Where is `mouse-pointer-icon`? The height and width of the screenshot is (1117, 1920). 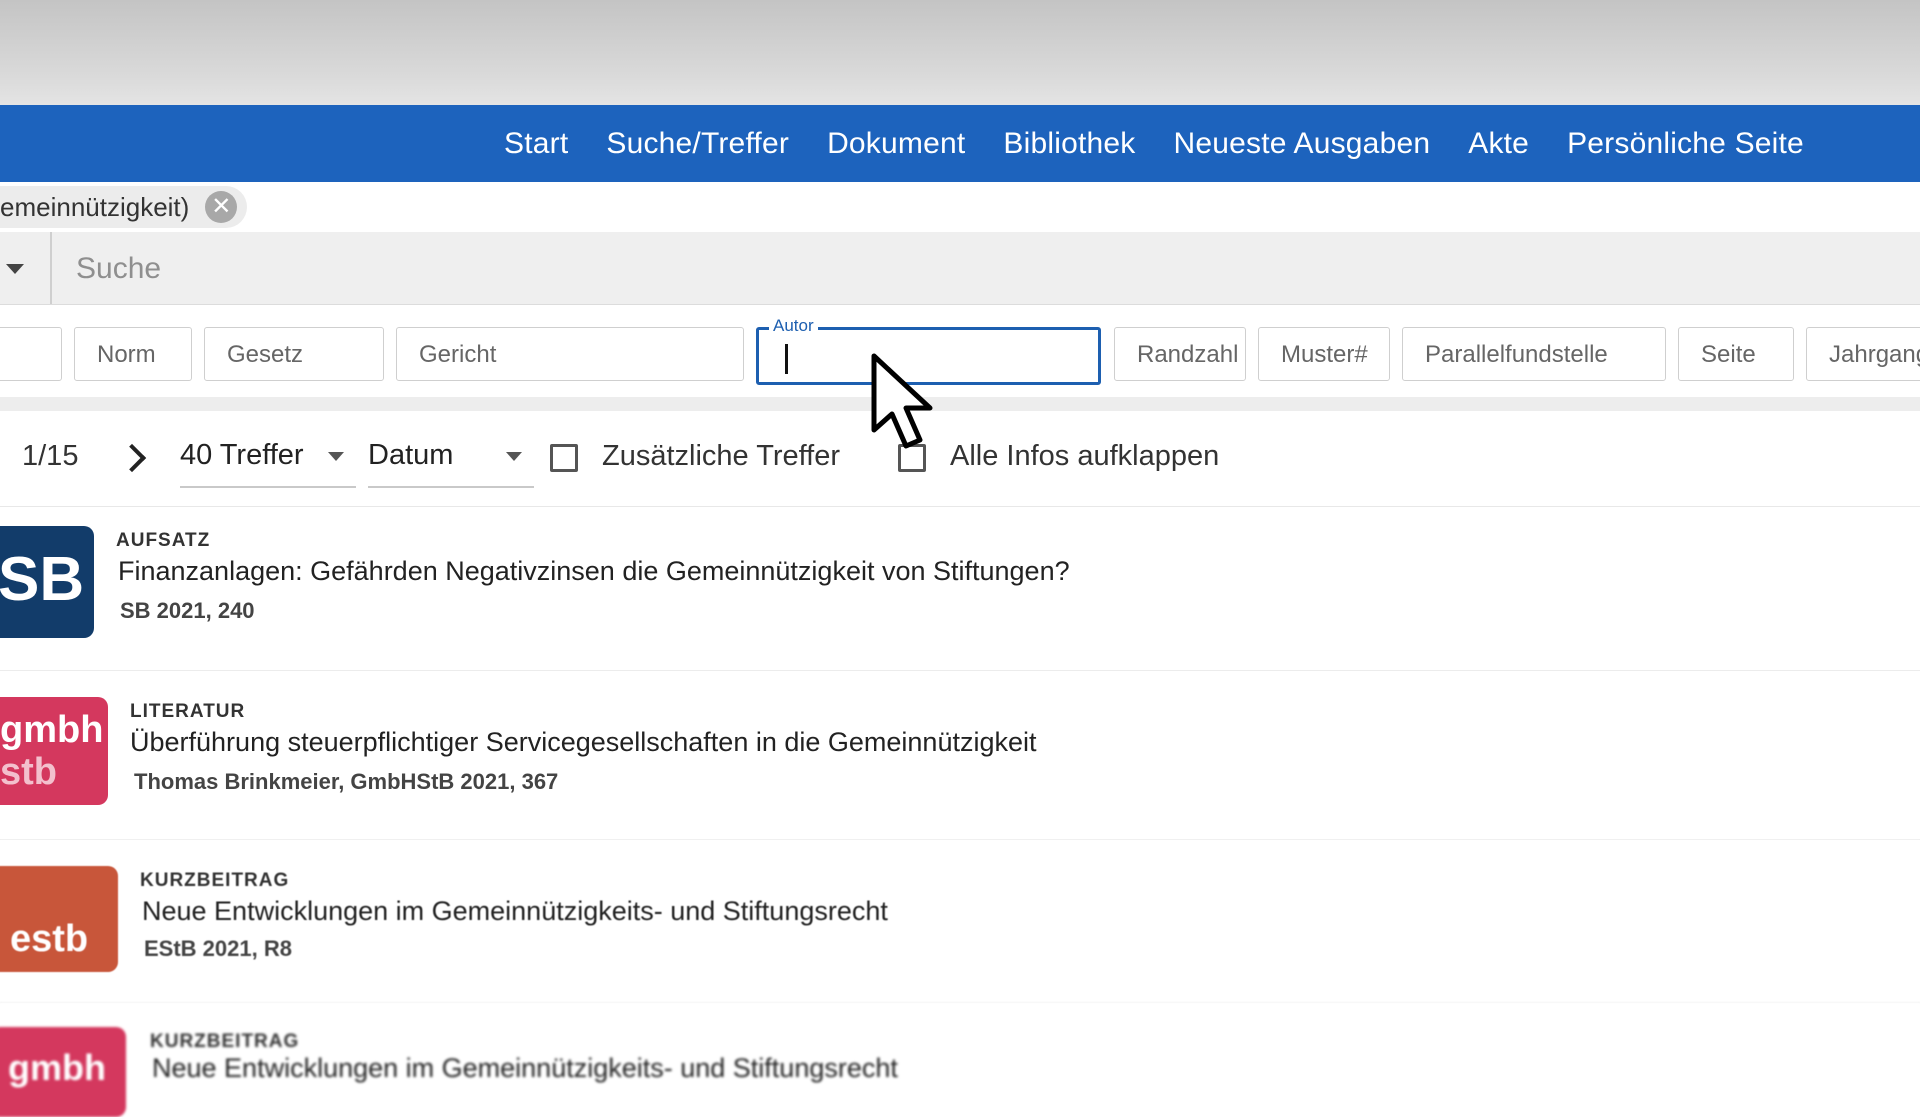 mouse-pointer-icon is located at coordinates (902, 401).